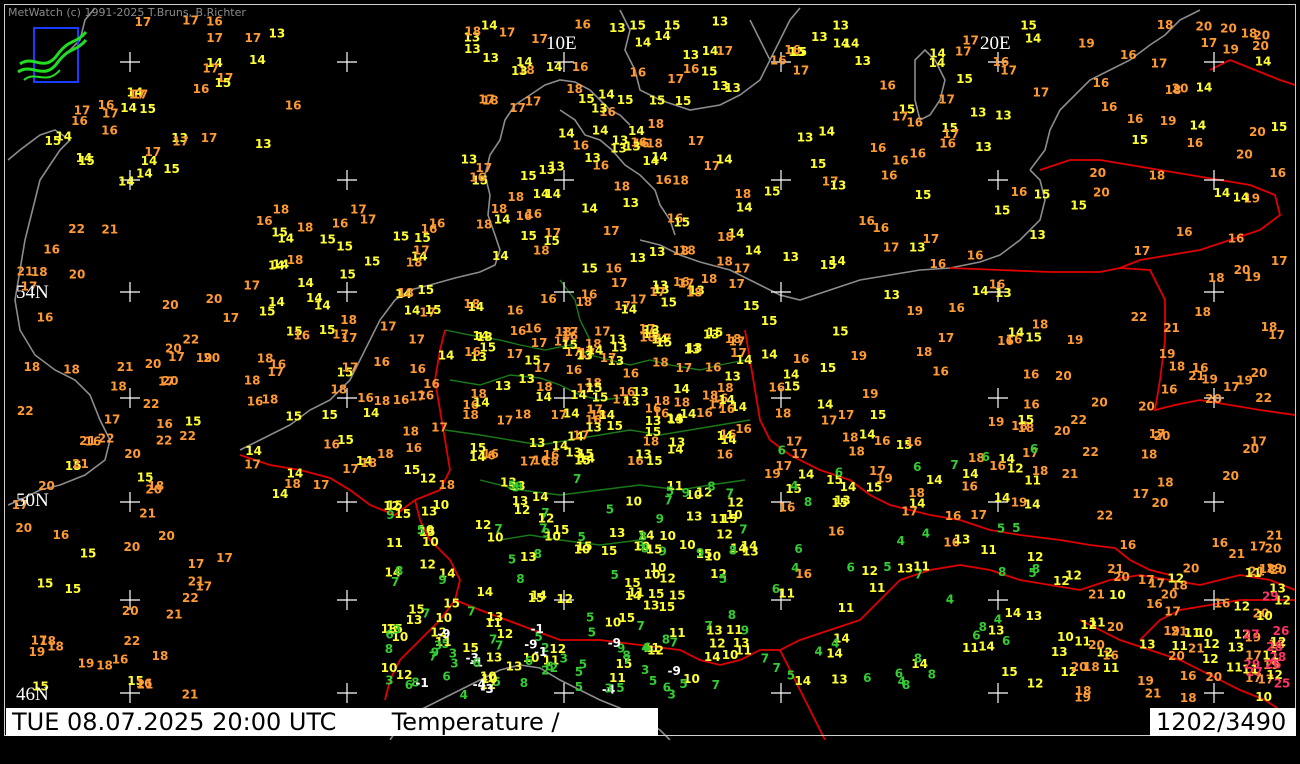  What do you see at coordinates (1263, 398) in the screenshot?
I see `station-temperature: 22` at bounding box center [1263, 398].